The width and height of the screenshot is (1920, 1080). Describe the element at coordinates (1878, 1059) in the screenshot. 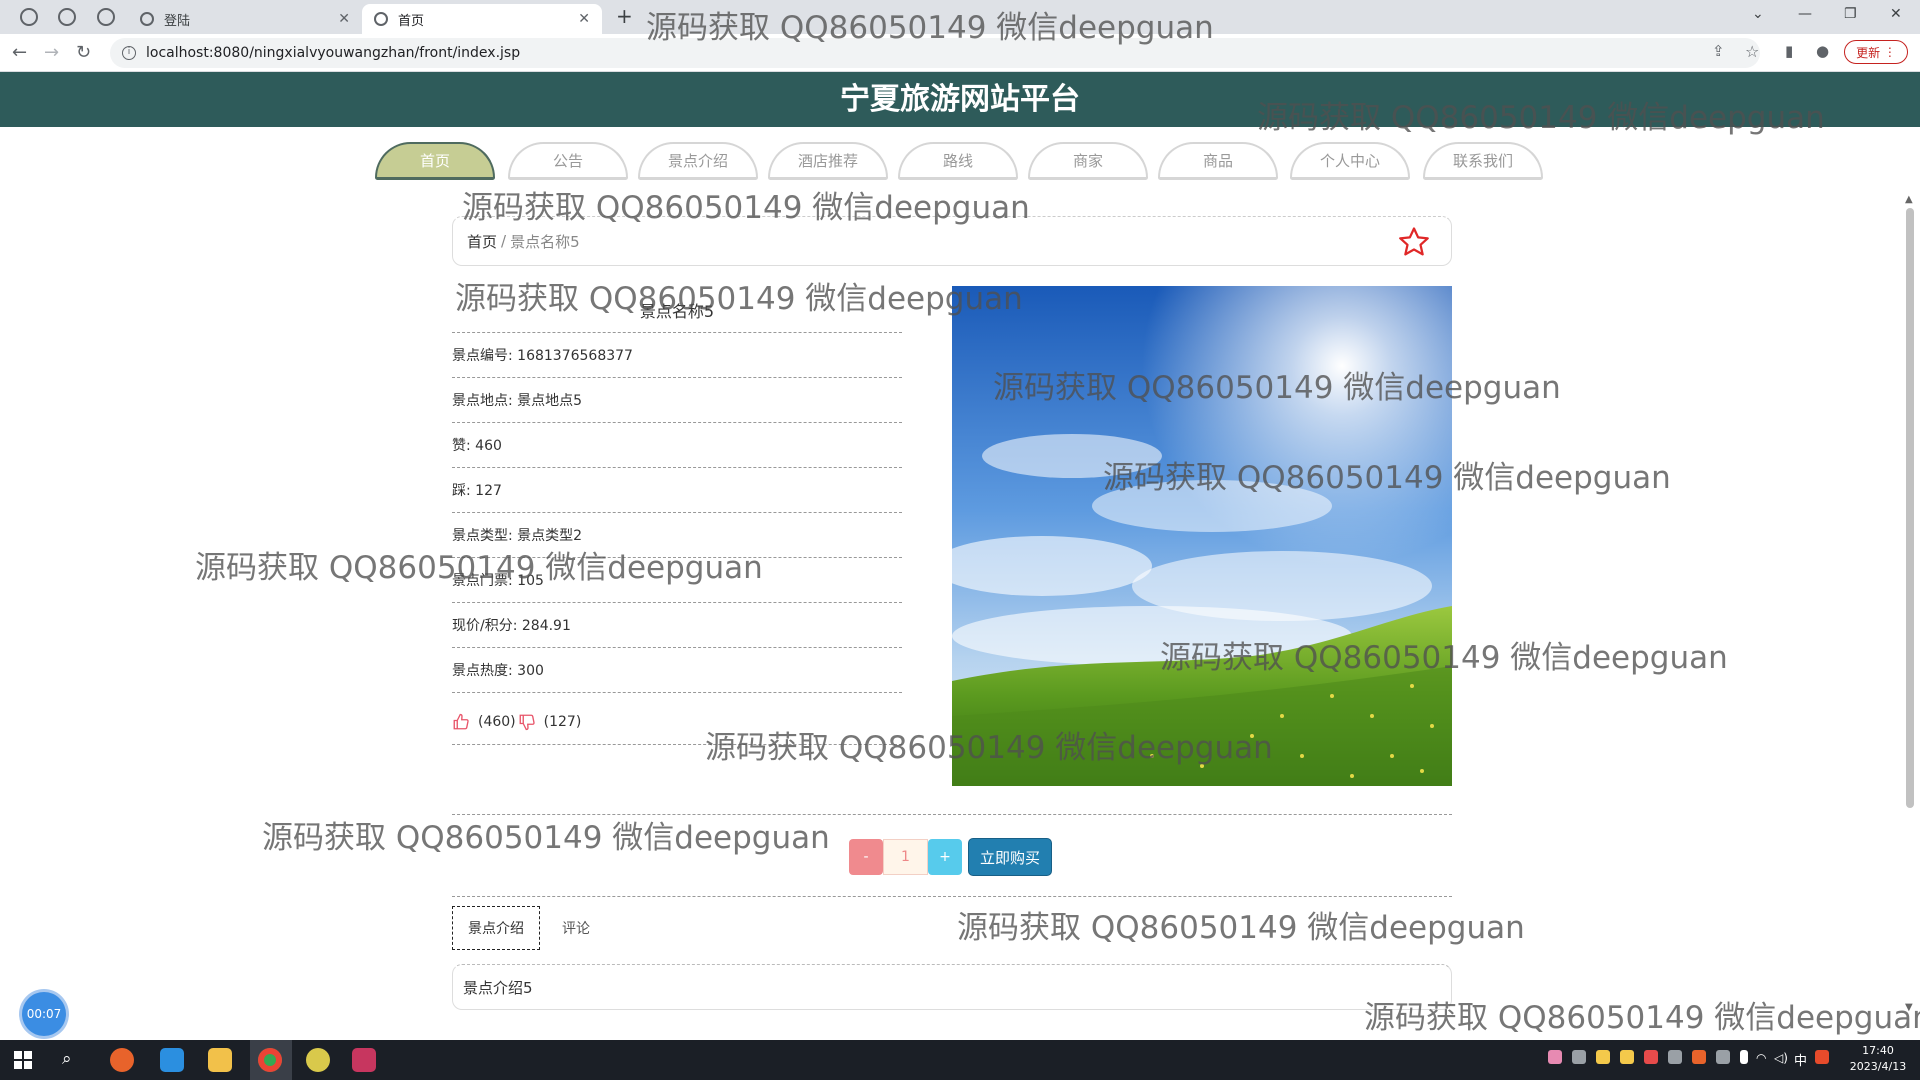

I see `system-clock: 17:40 2023/4/13` at that location.